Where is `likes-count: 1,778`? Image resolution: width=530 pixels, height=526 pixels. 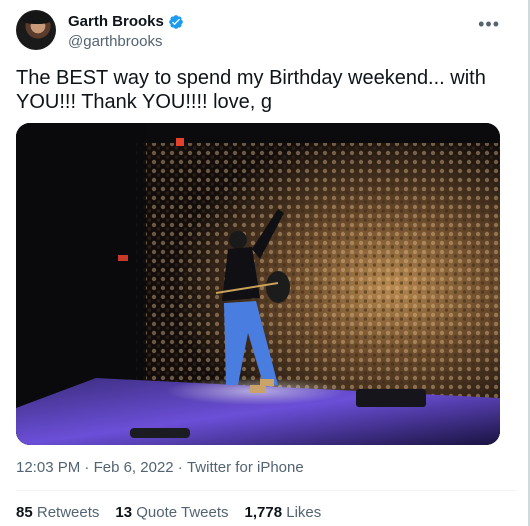
likes-count: 1,778 is located at coordinates (263, 512).